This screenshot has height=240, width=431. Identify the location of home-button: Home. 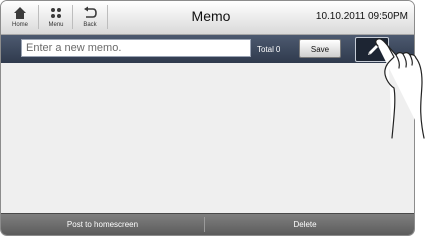
(20, 17).